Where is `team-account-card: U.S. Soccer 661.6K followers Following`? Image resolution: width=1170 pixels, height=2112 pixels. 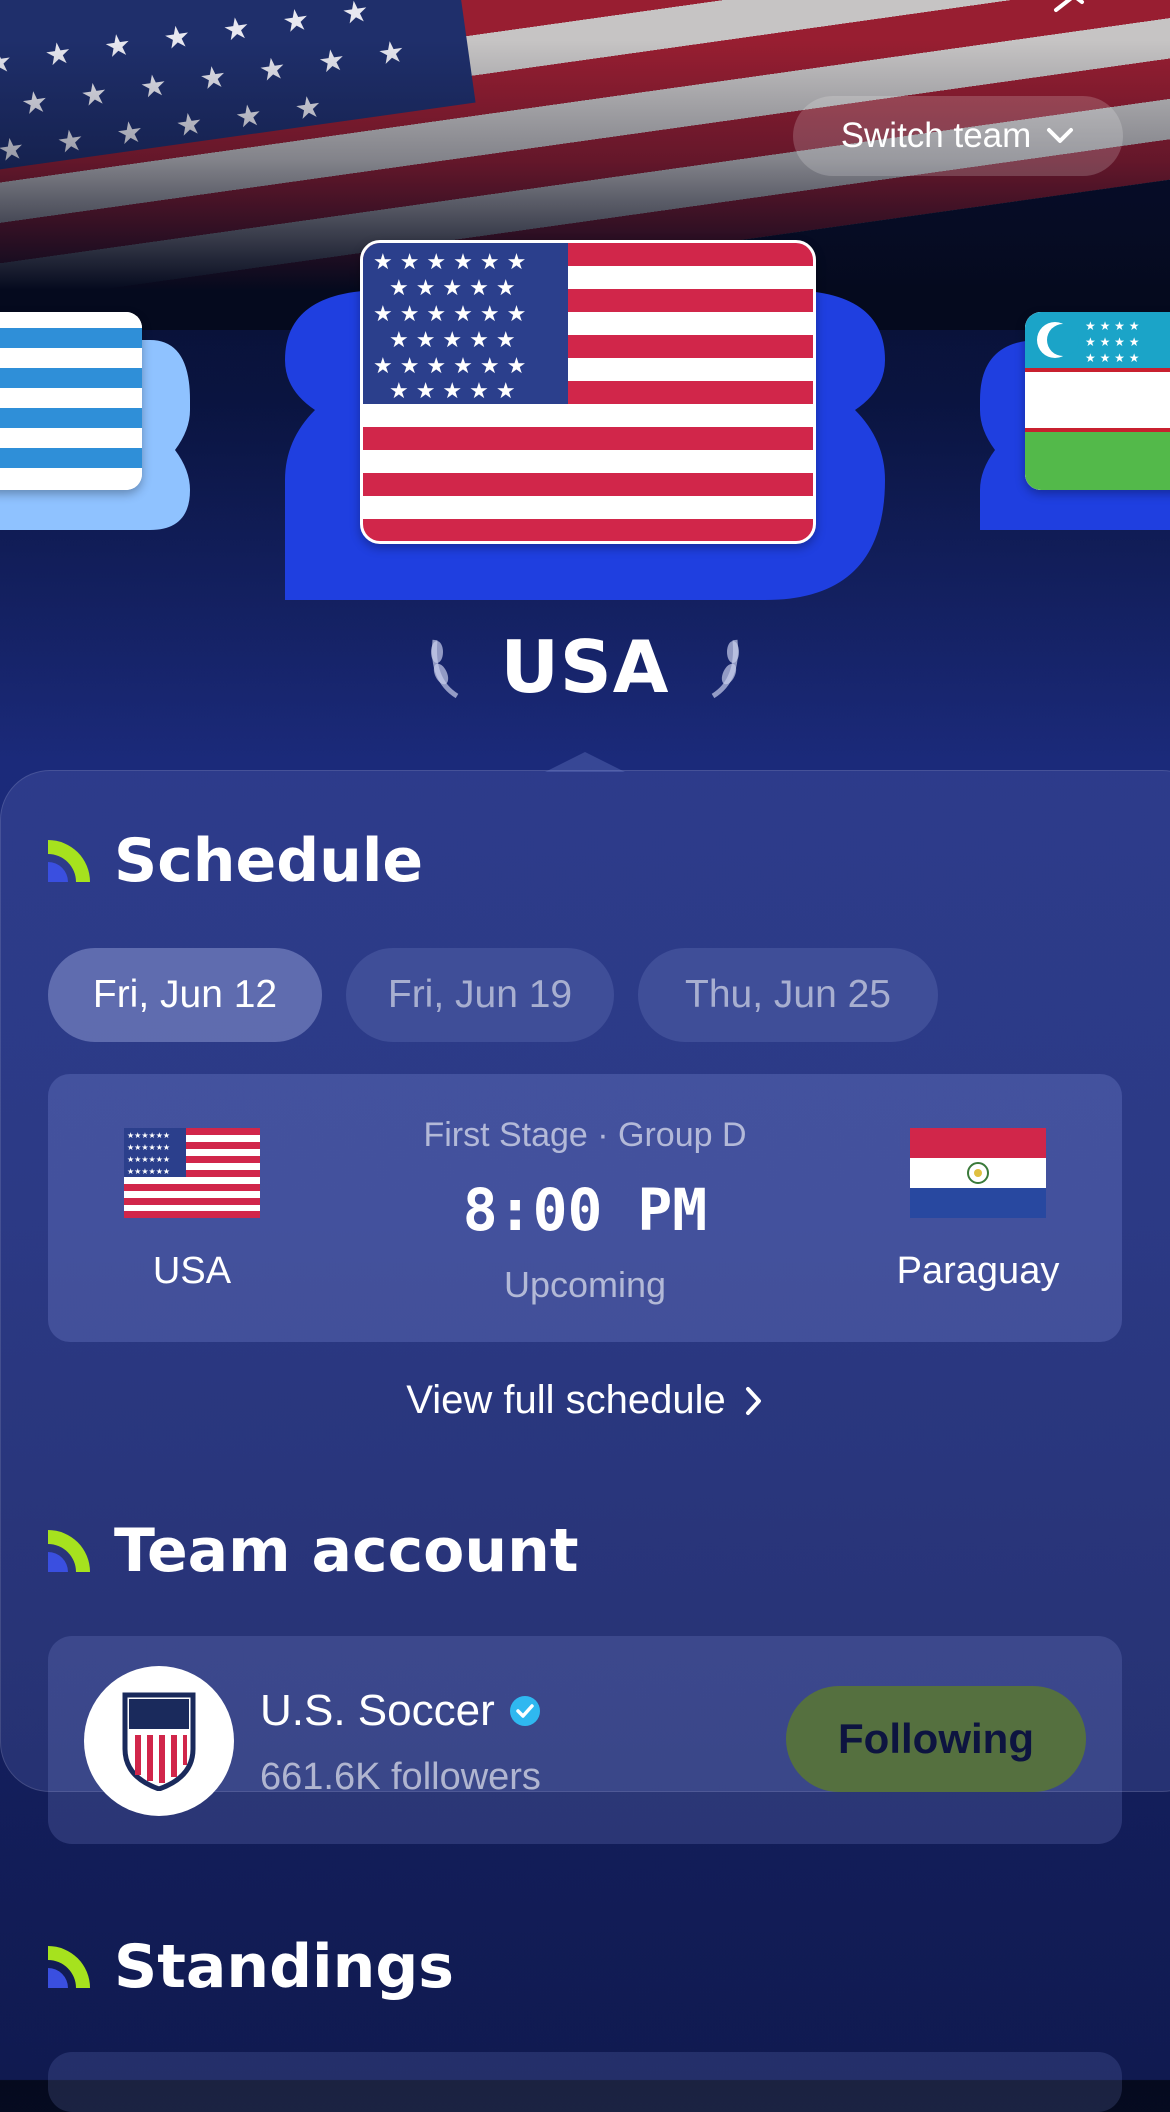
team-account-card: U.S. Soccer 661.6K followers Following is located at coordinates (585, 1740).